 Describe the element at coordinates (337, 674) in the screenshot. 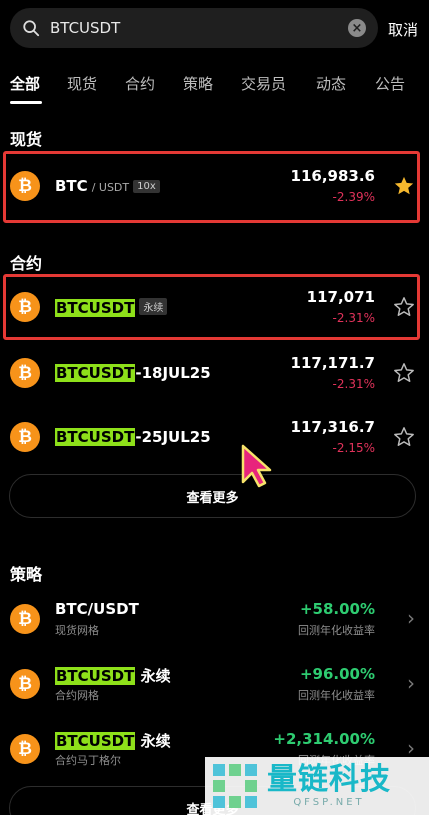

I see `return-percent: +96.00%` at that location.